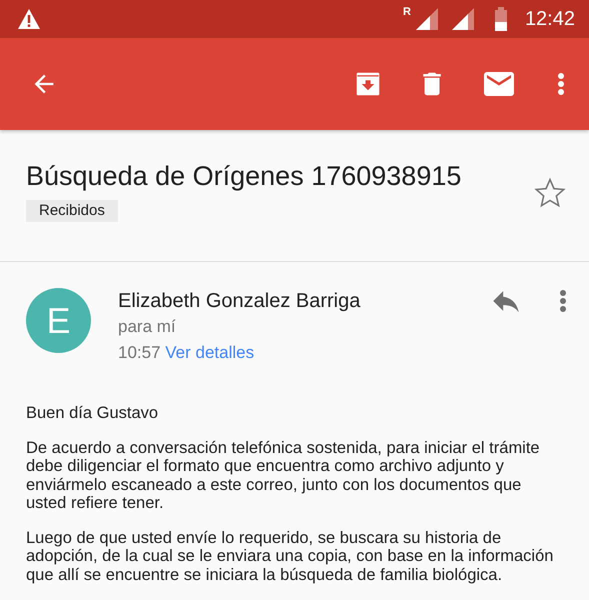 This screenshot has width=589, height=600. I want to click on body-paragraph: Luego de que usted envíe lo requerido, se buscara su historia de adopción, de la cual se le enviara una copia, con base en la información que allí se encuentre se iniciara la búsqueda de familia biológica., so click(290, 556).